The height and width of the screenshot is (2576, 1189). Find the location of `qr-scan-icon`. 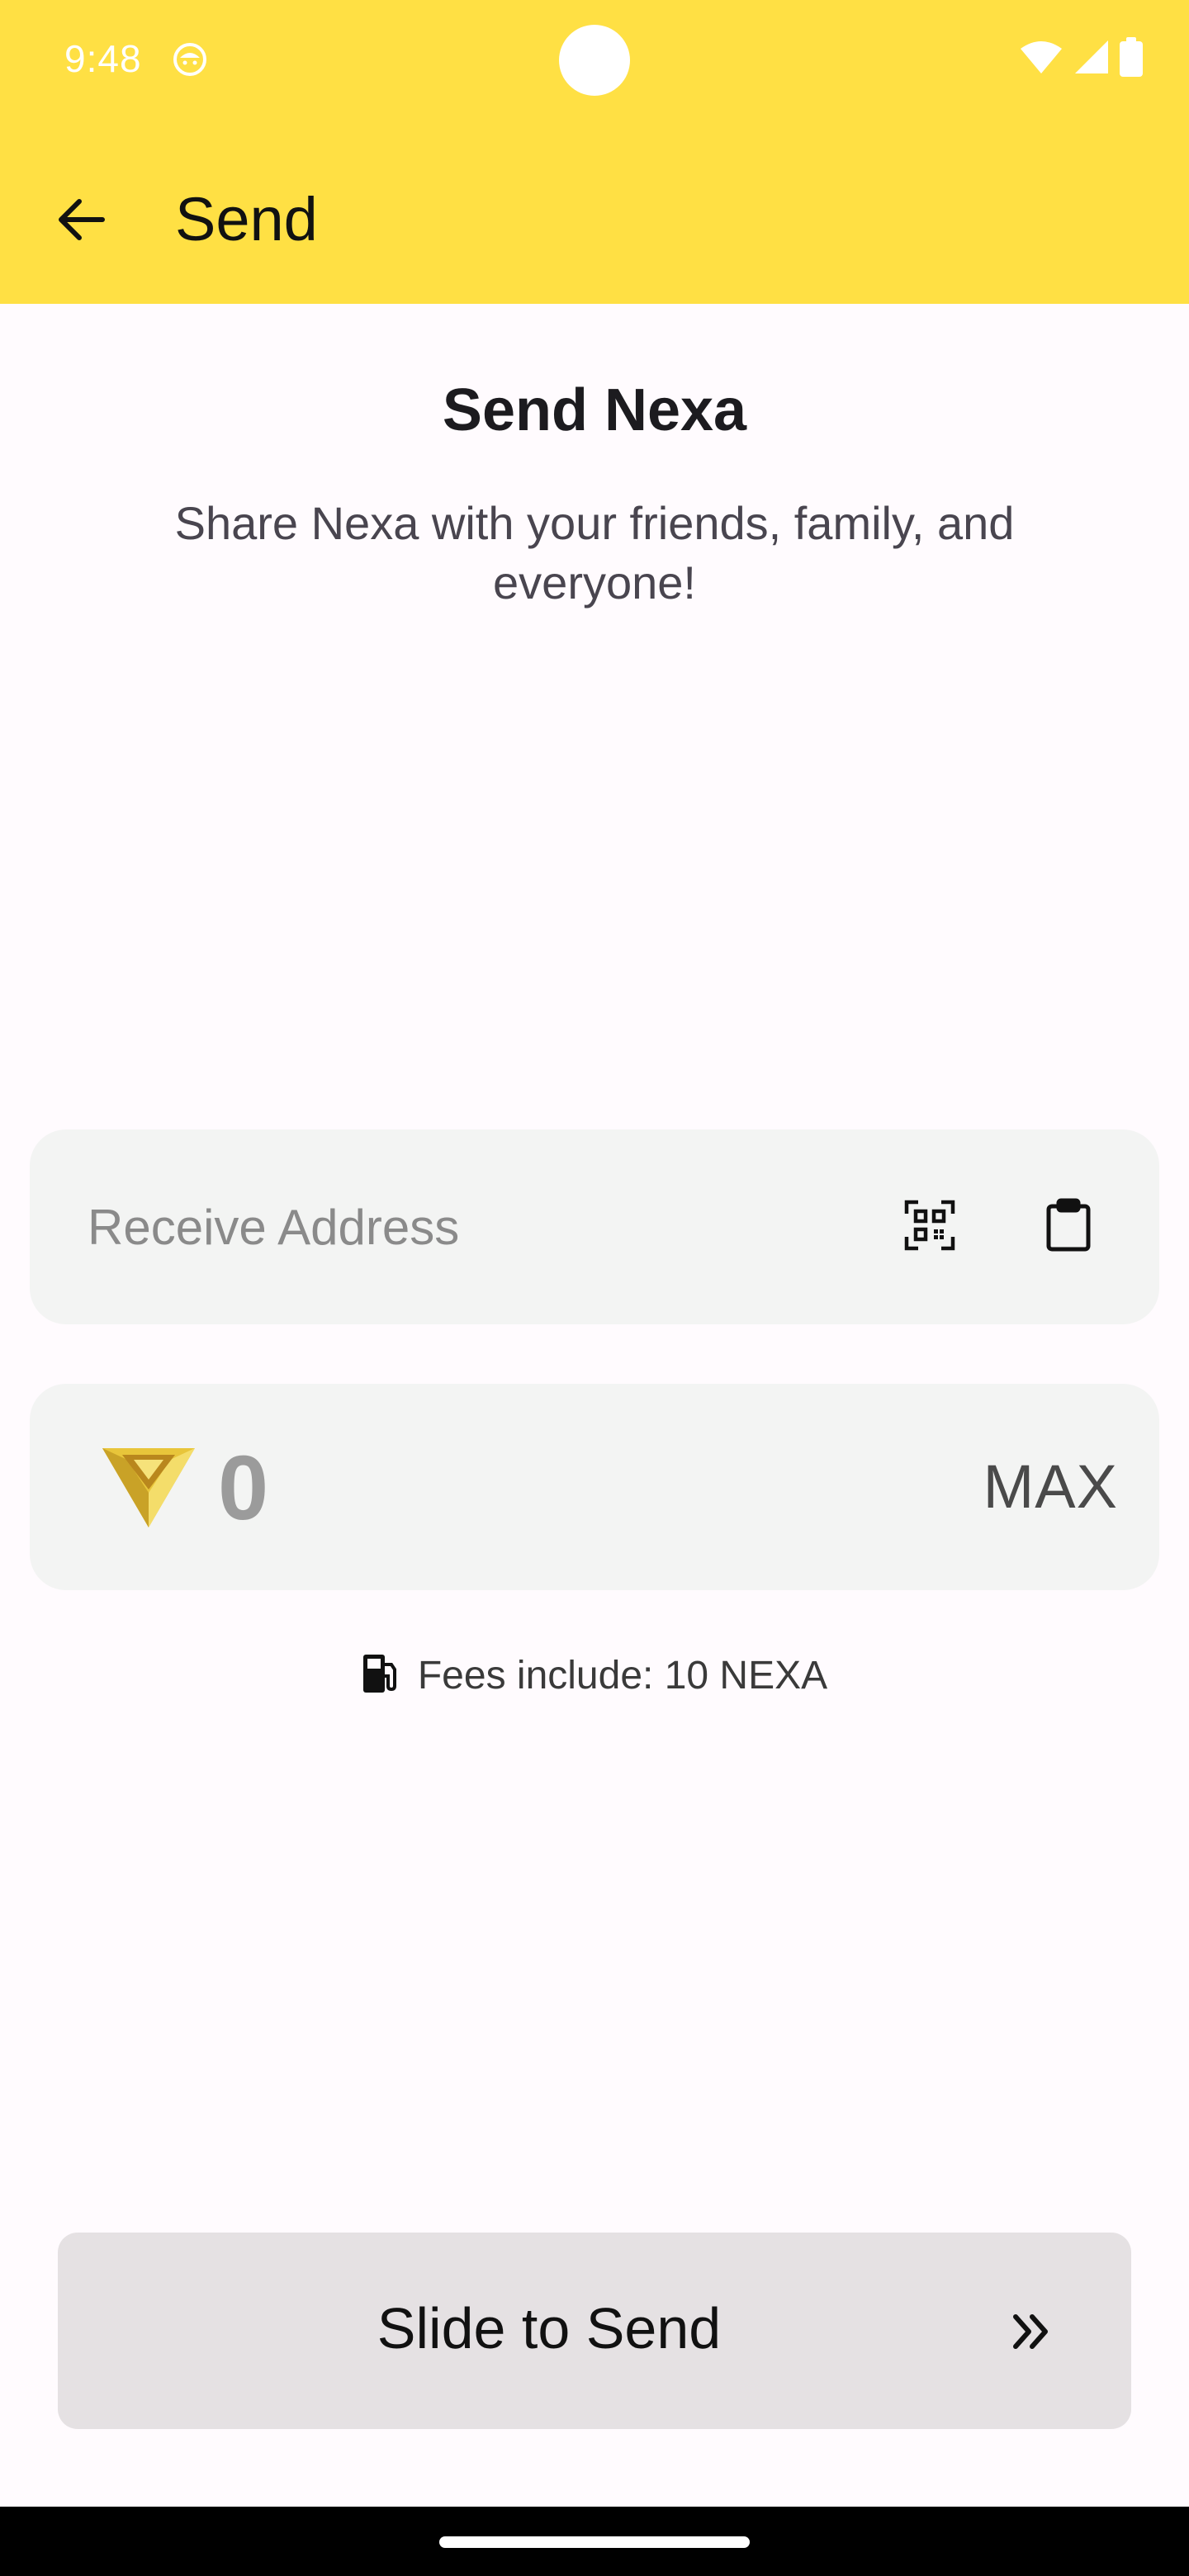

qr-scan-icon is located at coordinates (929, 1227).